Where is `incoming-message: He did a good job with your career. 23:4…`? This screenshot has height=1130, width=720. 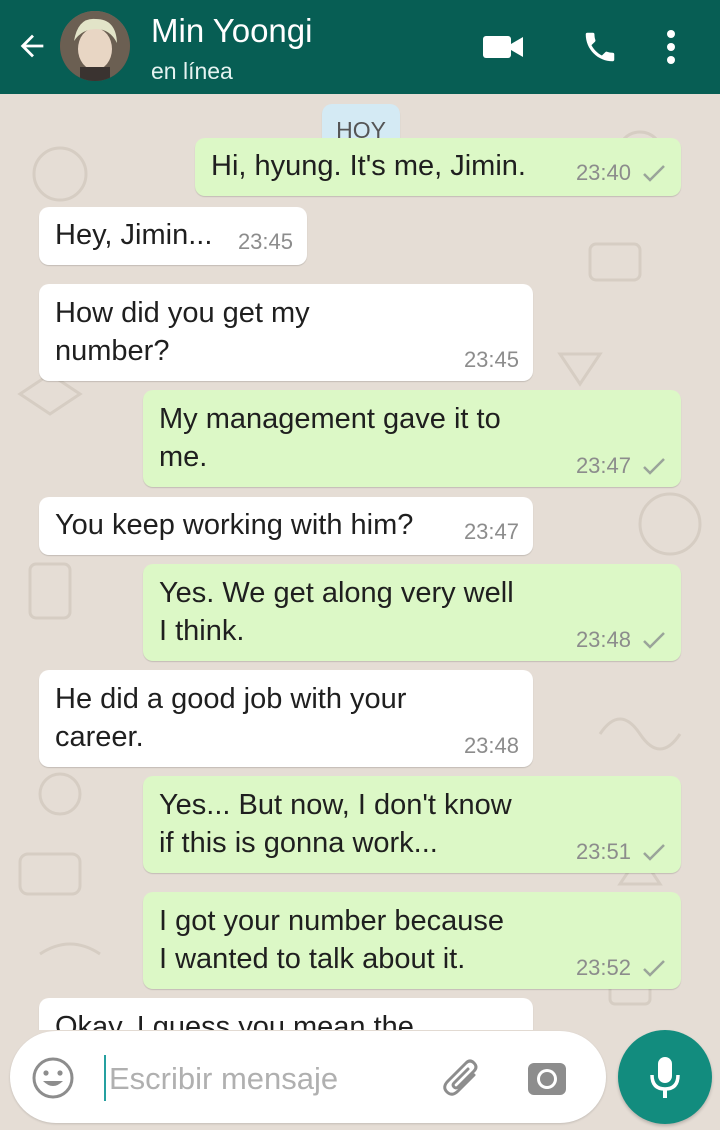 incoming-message: He did a good job with your career. 23:4… is located at coordinates (286, 718).